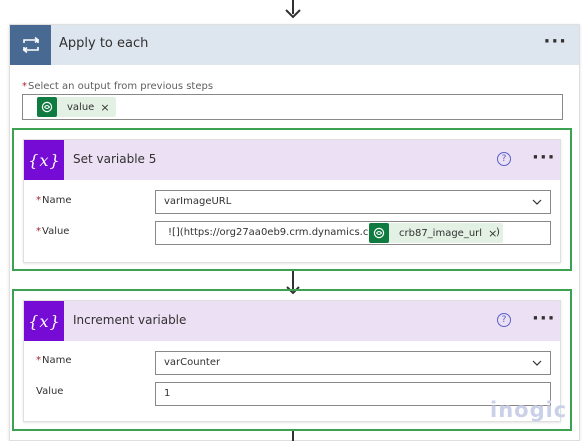 The width and height of the screenshot is (587, 441). What do you see at coordinates (544, 158) in the screenshot?
I see `set-variable-more-button: ···` at bounding box center [544, 158].